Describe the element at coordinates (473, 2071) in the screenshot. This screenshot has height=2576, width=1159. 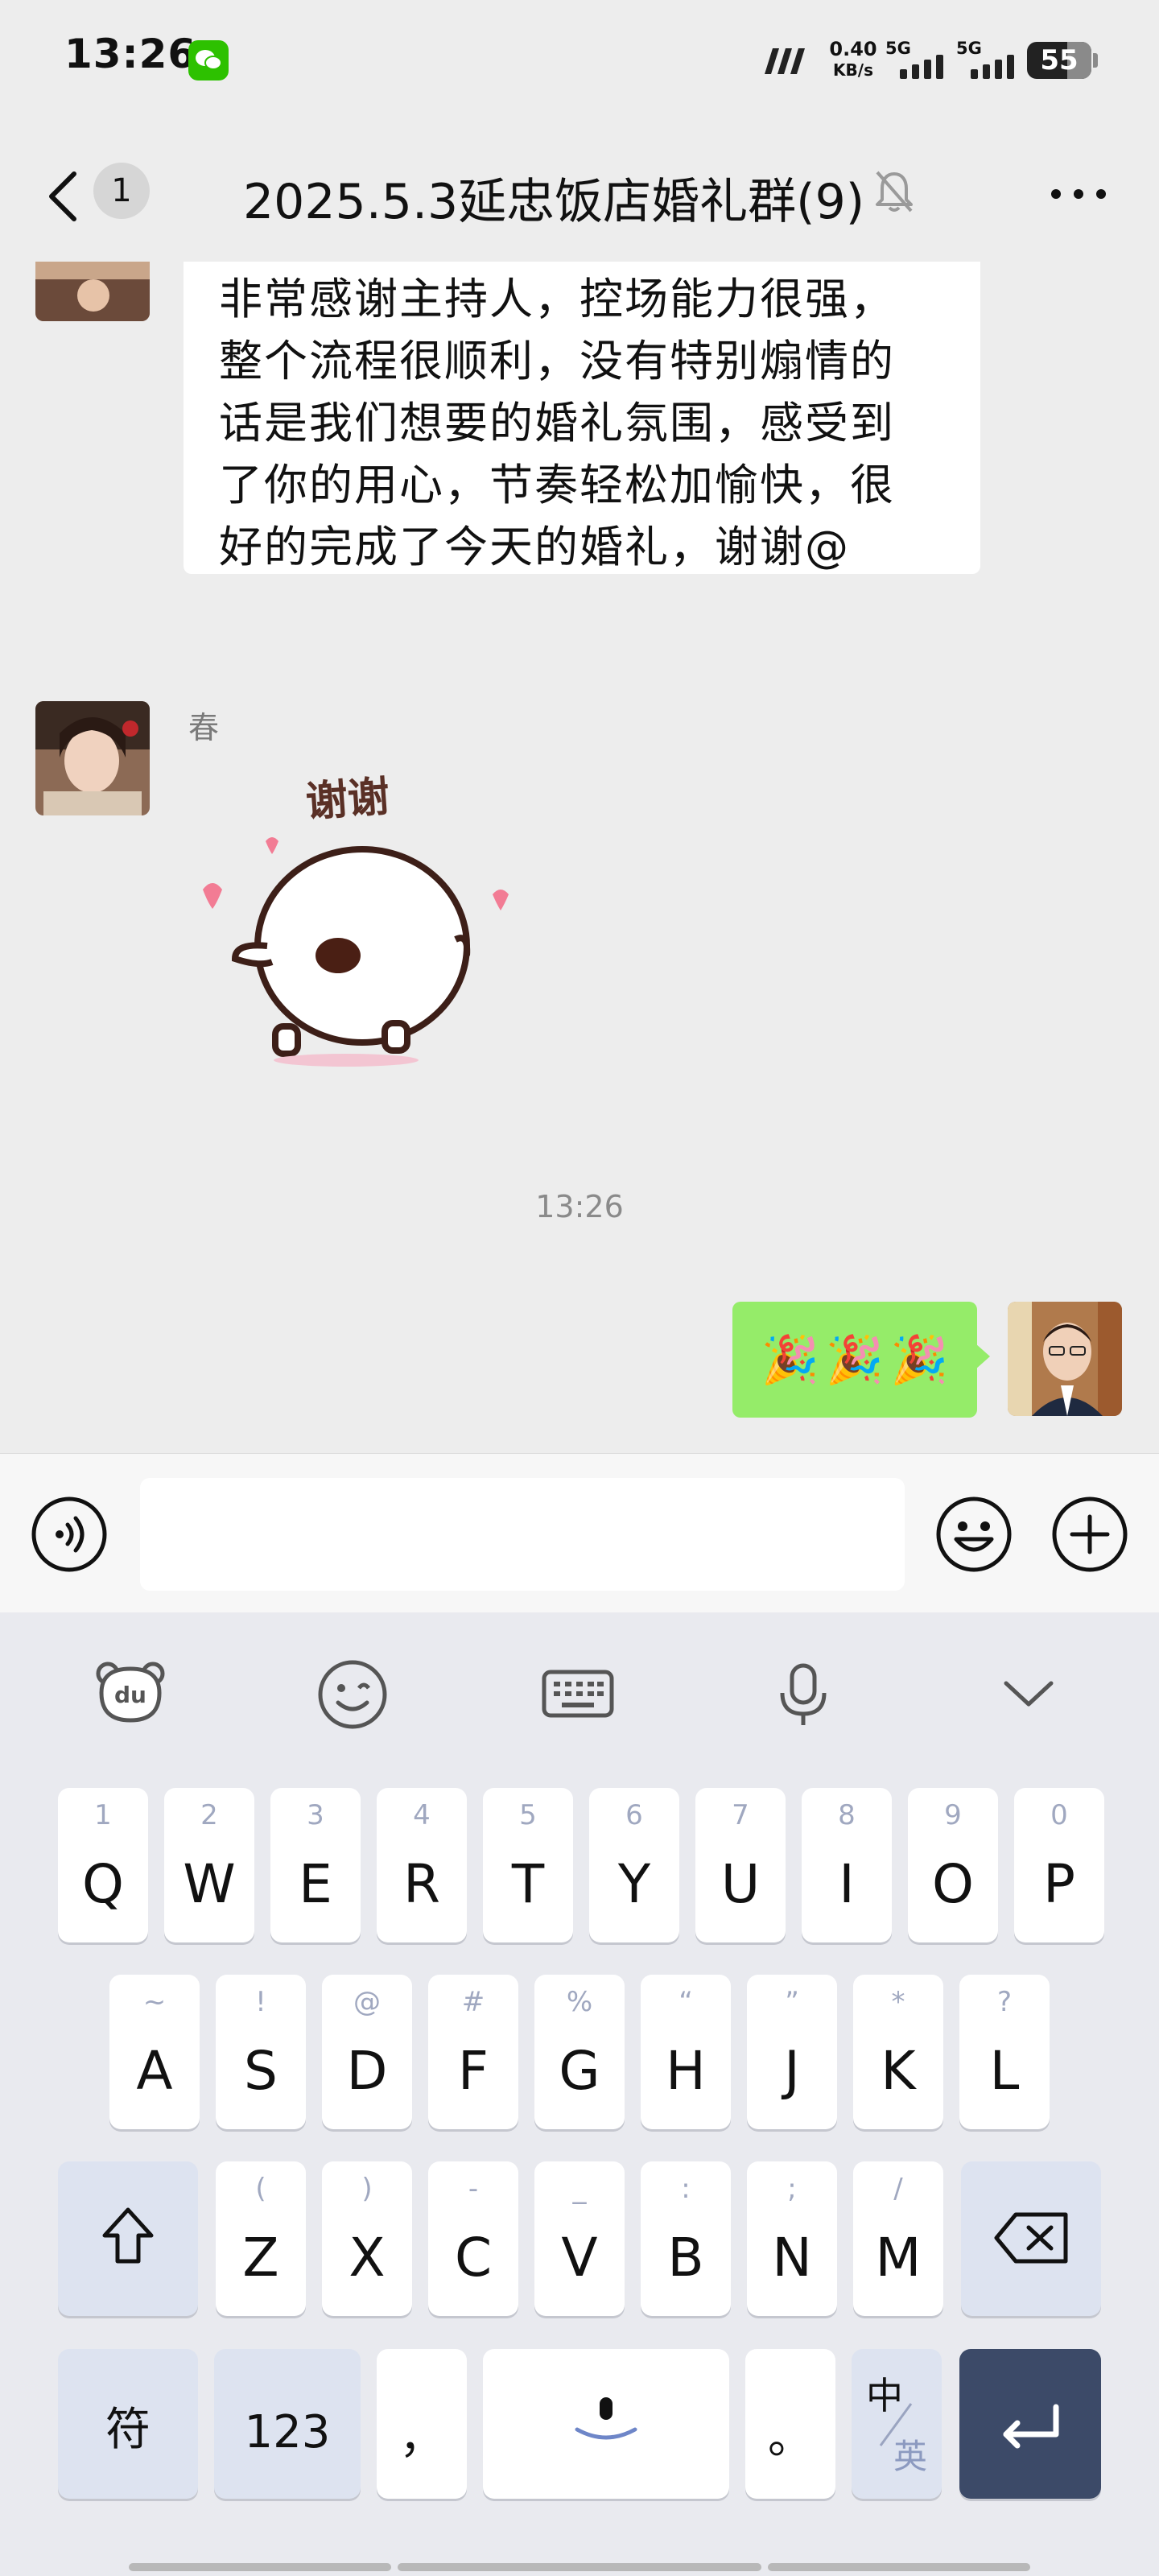
I see `key-label: F` at that location.